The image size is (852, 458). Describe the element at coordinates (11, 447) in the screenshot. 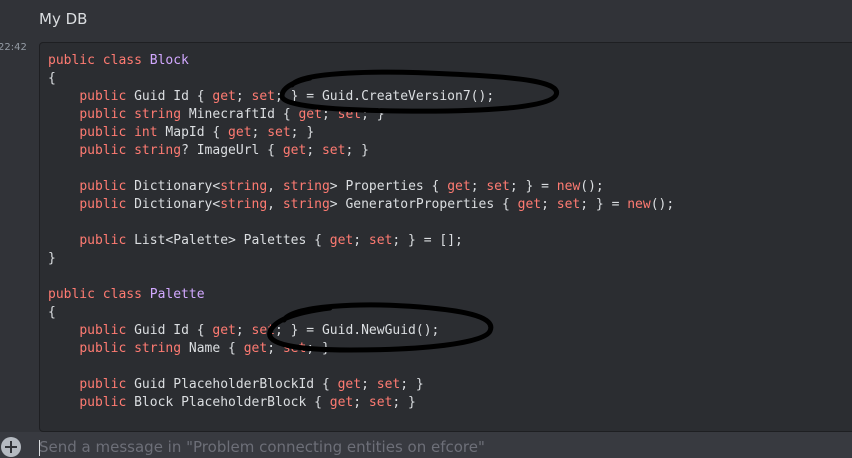

I see `plus-circle-icon` at that location.